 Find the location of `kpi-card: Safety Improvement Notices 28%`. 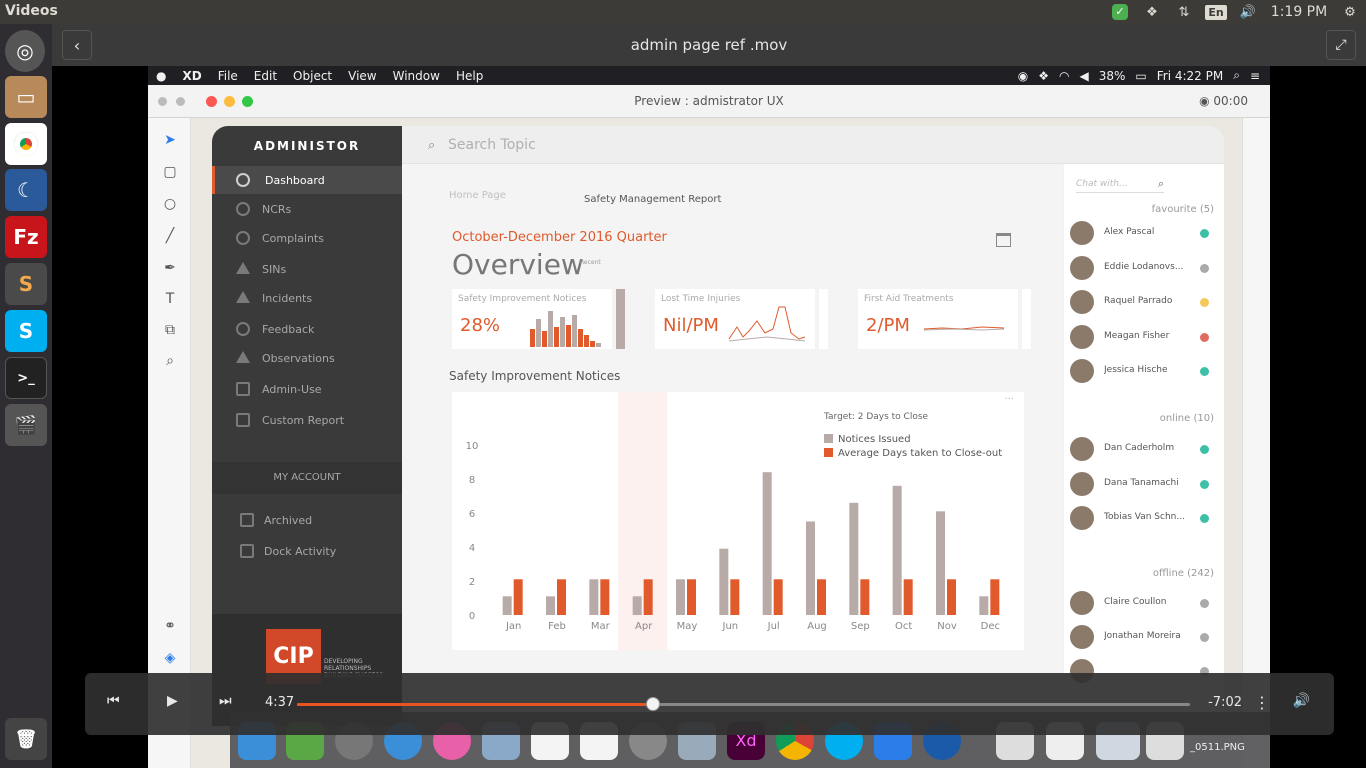

kpi-card: Safety Improvement Notices 28% is located at coordinates (538, 319).